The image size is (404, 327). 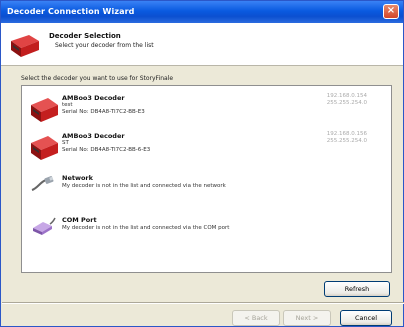 What do you see at coordinates (357, 289) in the screenshot?
I see `refresh-button: Refresh` at bounding box center [357, 289].